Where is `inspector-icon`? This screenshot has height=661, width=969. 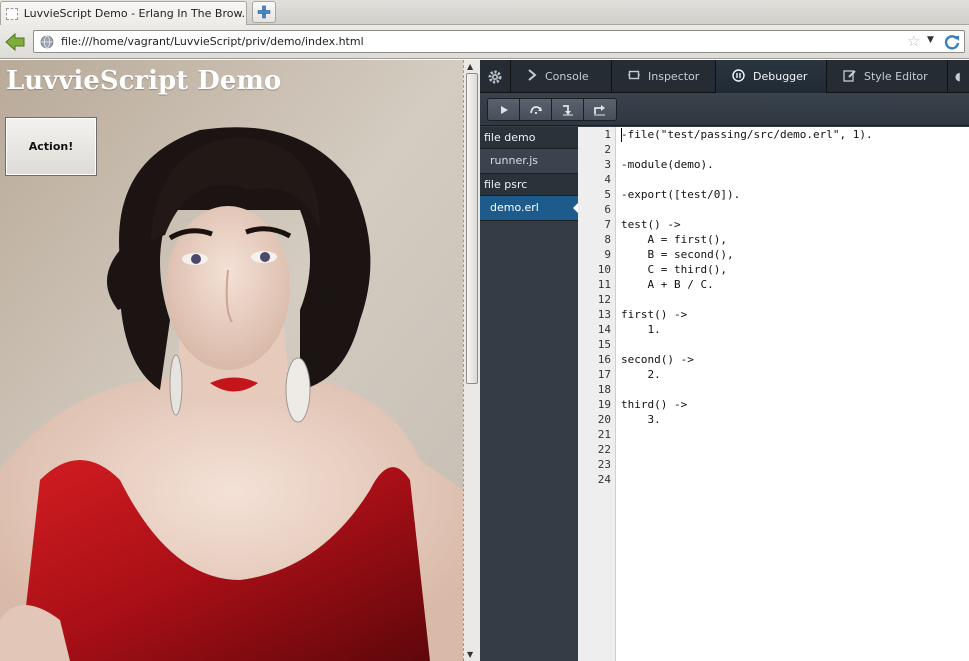
inspector-icon is located at coordinates (634, 76).